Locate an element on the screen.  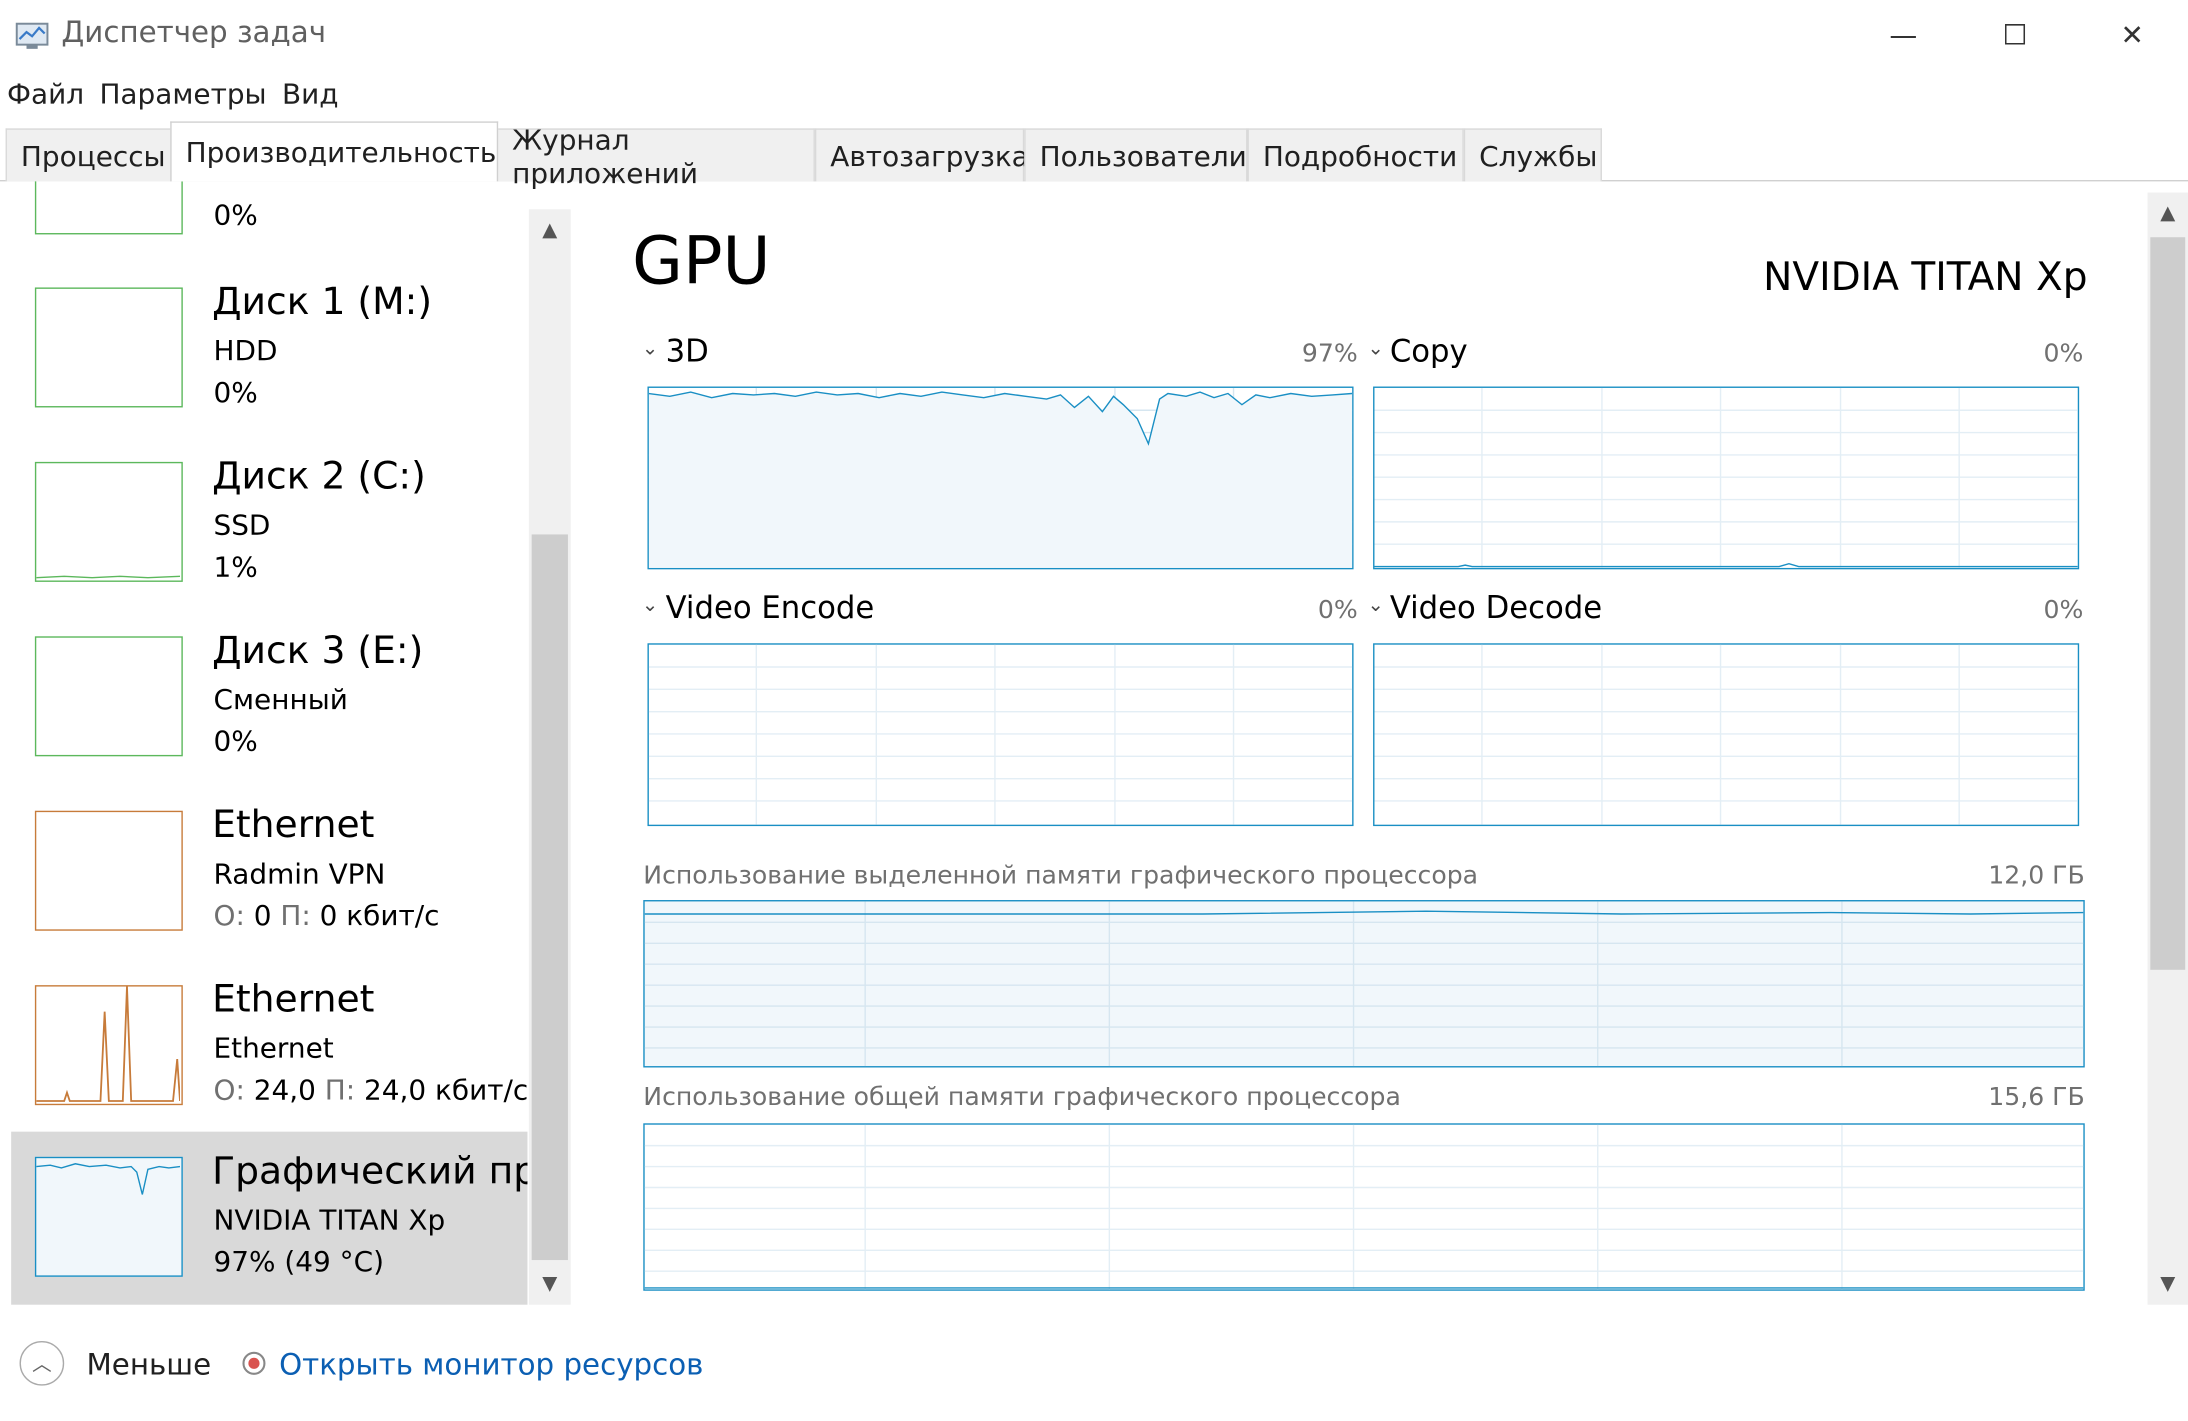
menu-view: Вид is located at coordinates (310, 93).